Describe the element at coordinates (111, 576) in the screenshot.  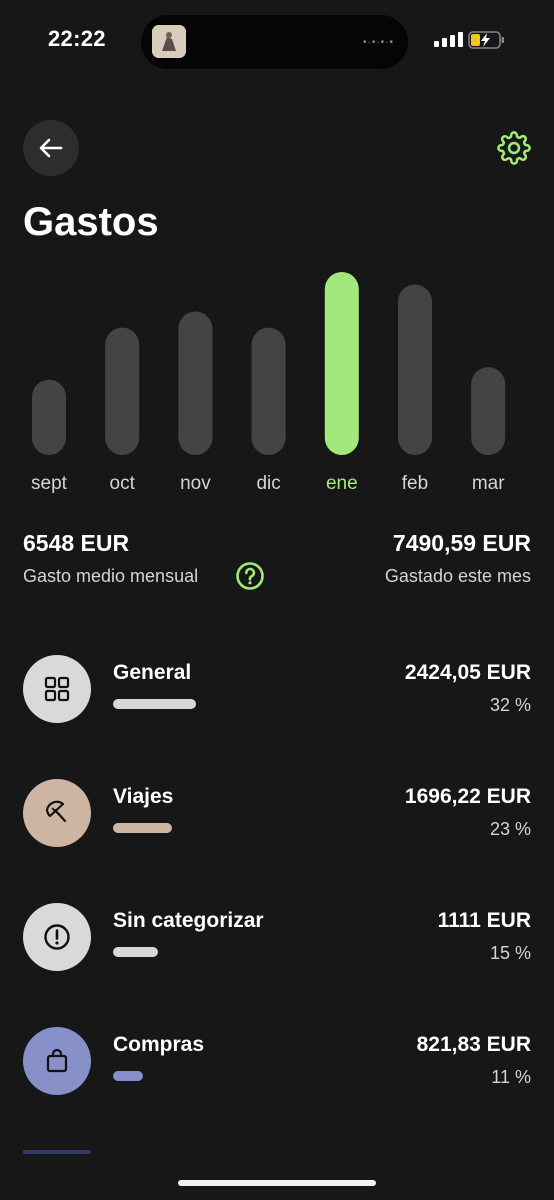
I see `average-spend-label: Gasto medio mensual` at that location.